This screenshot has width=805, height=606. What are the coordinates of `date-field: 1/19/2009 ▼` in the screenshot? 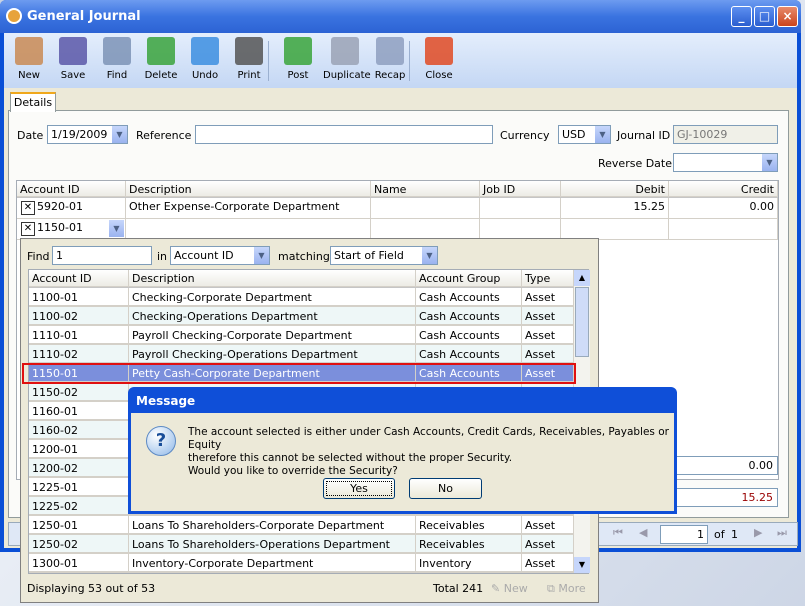 It's located at (87, 134).